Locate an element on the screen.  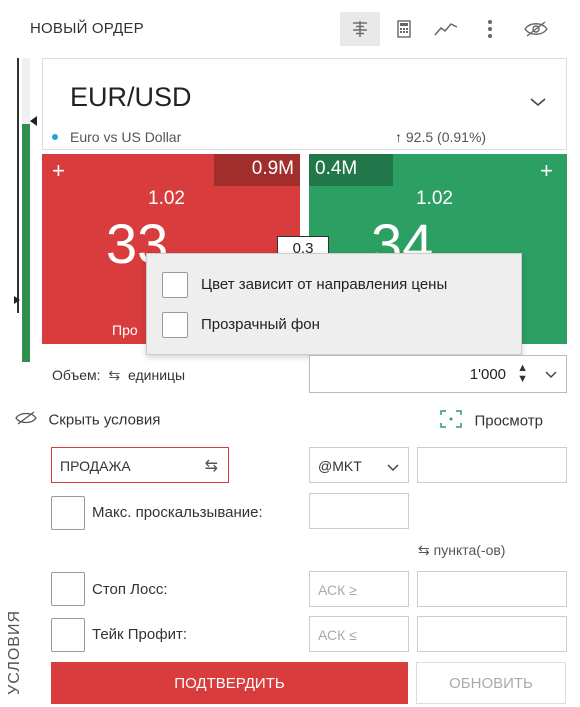
transparent-bg-checkbox is located at coordinates (175, 325).